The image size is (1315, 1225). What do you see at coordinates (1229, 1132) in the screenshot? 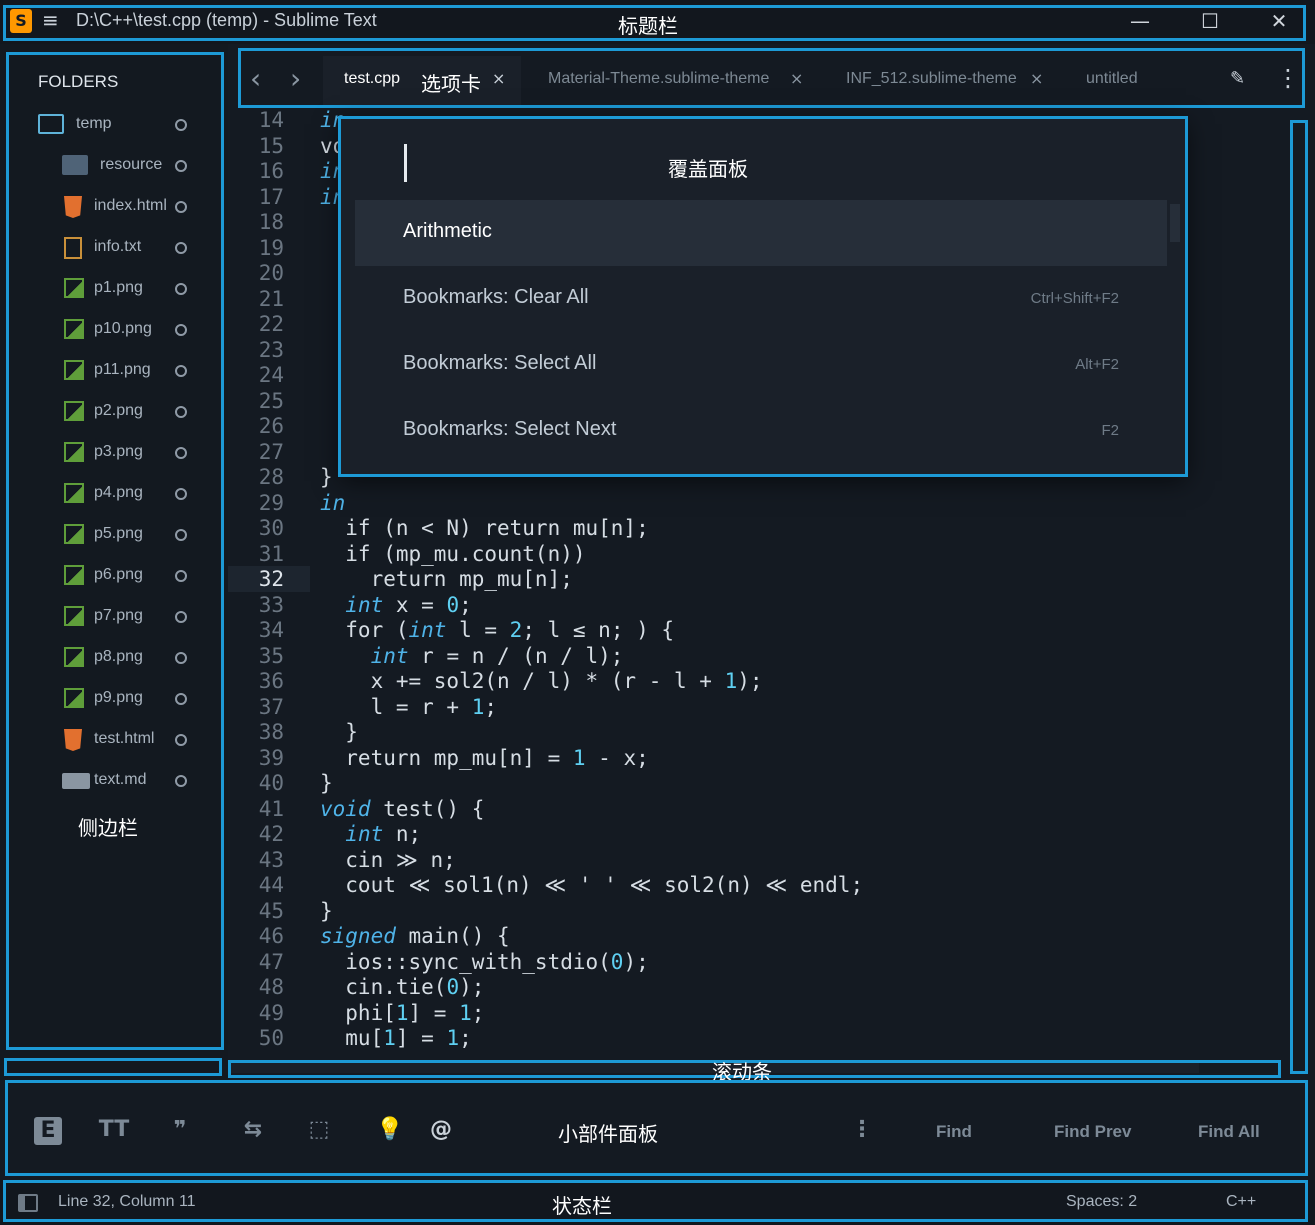
I see `find-all-button: Find All` at bounding box center [1229, 1132].